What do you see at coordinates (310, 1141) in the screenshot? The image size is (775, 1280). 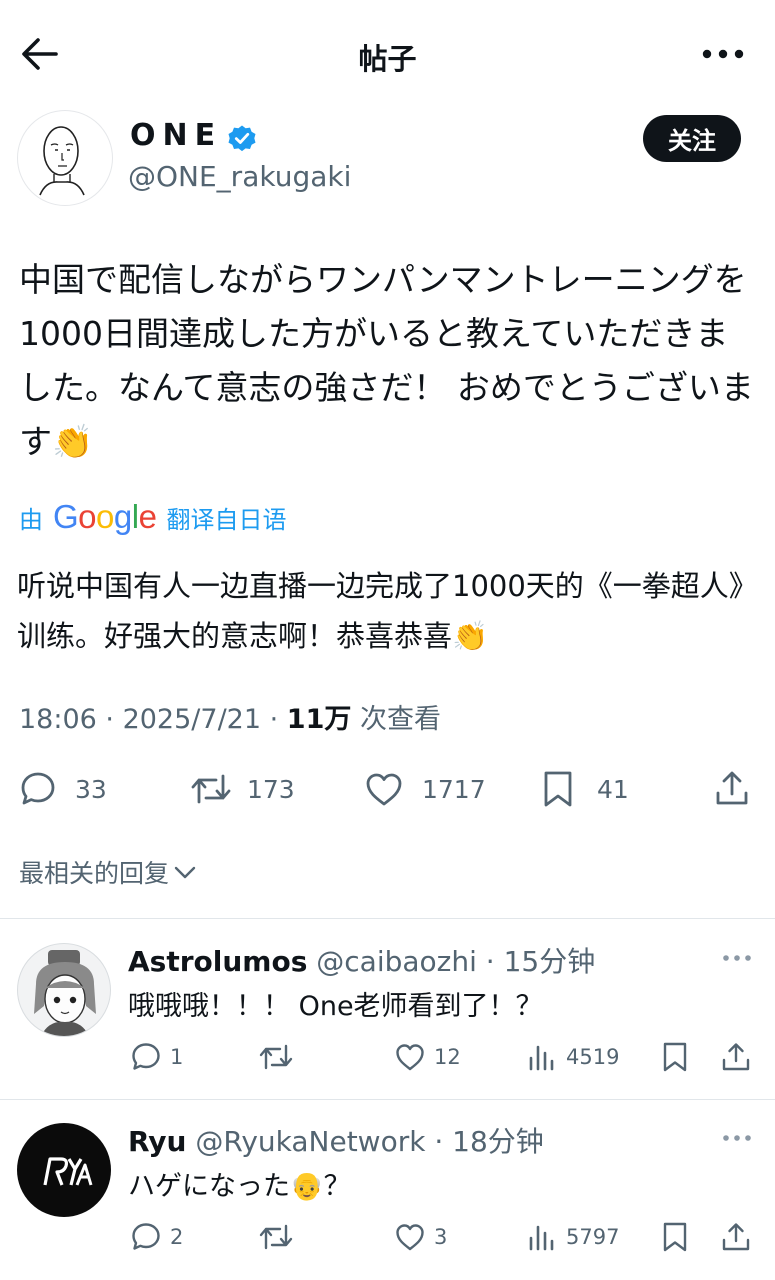 I see `reply-author-handle: @RyukaNetwork` at bounding box center [310, 1141].